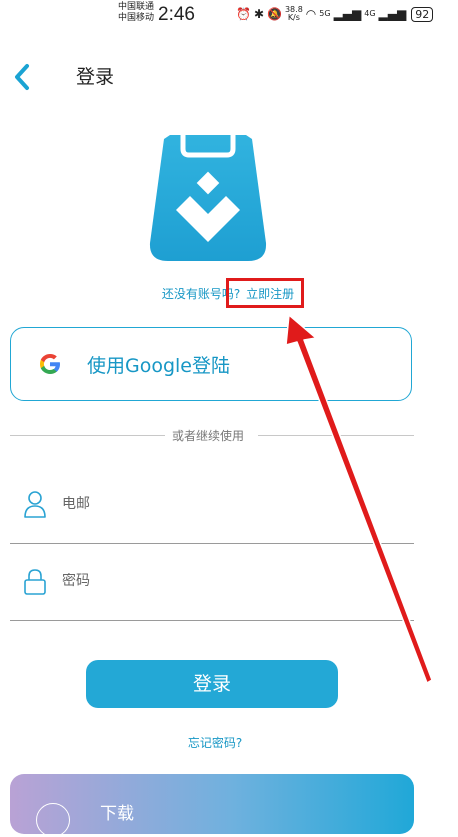 The image size is (458, 837). Describe the element at coordinates (22, 77) in the screenshot. I see `chevron-left-icon` at that location.